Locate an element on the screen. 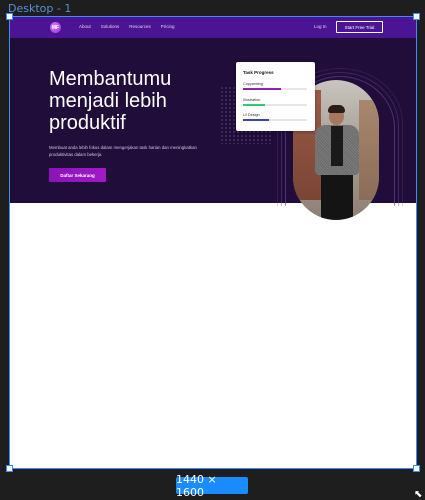  frame-size-badge: 1440 × 1600 is located at coordinates (212, 486).